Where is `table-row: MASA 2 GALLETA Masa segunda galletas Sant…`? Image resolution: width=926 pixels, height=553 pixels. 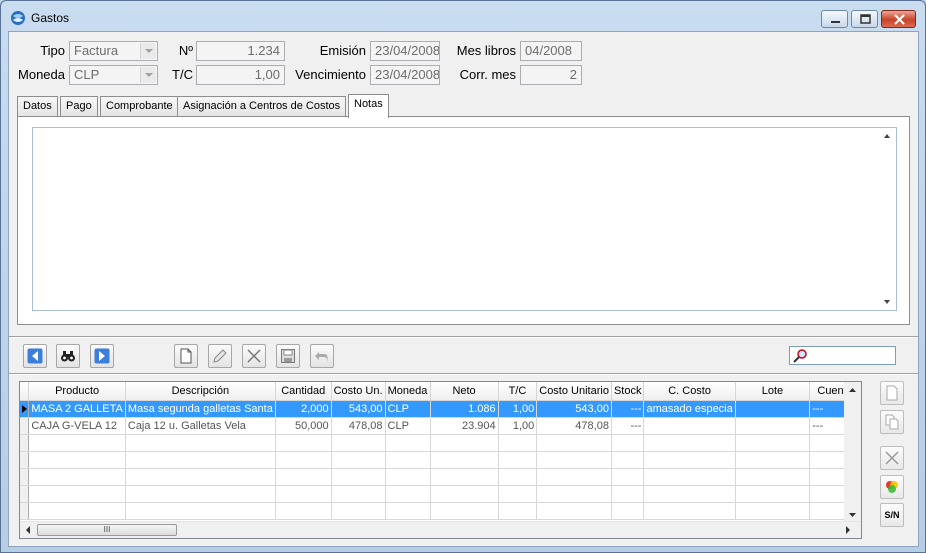
table-row: MASA 2 GALLETA Masa segunda galletas Sant… is located at coordinates (440, 409).